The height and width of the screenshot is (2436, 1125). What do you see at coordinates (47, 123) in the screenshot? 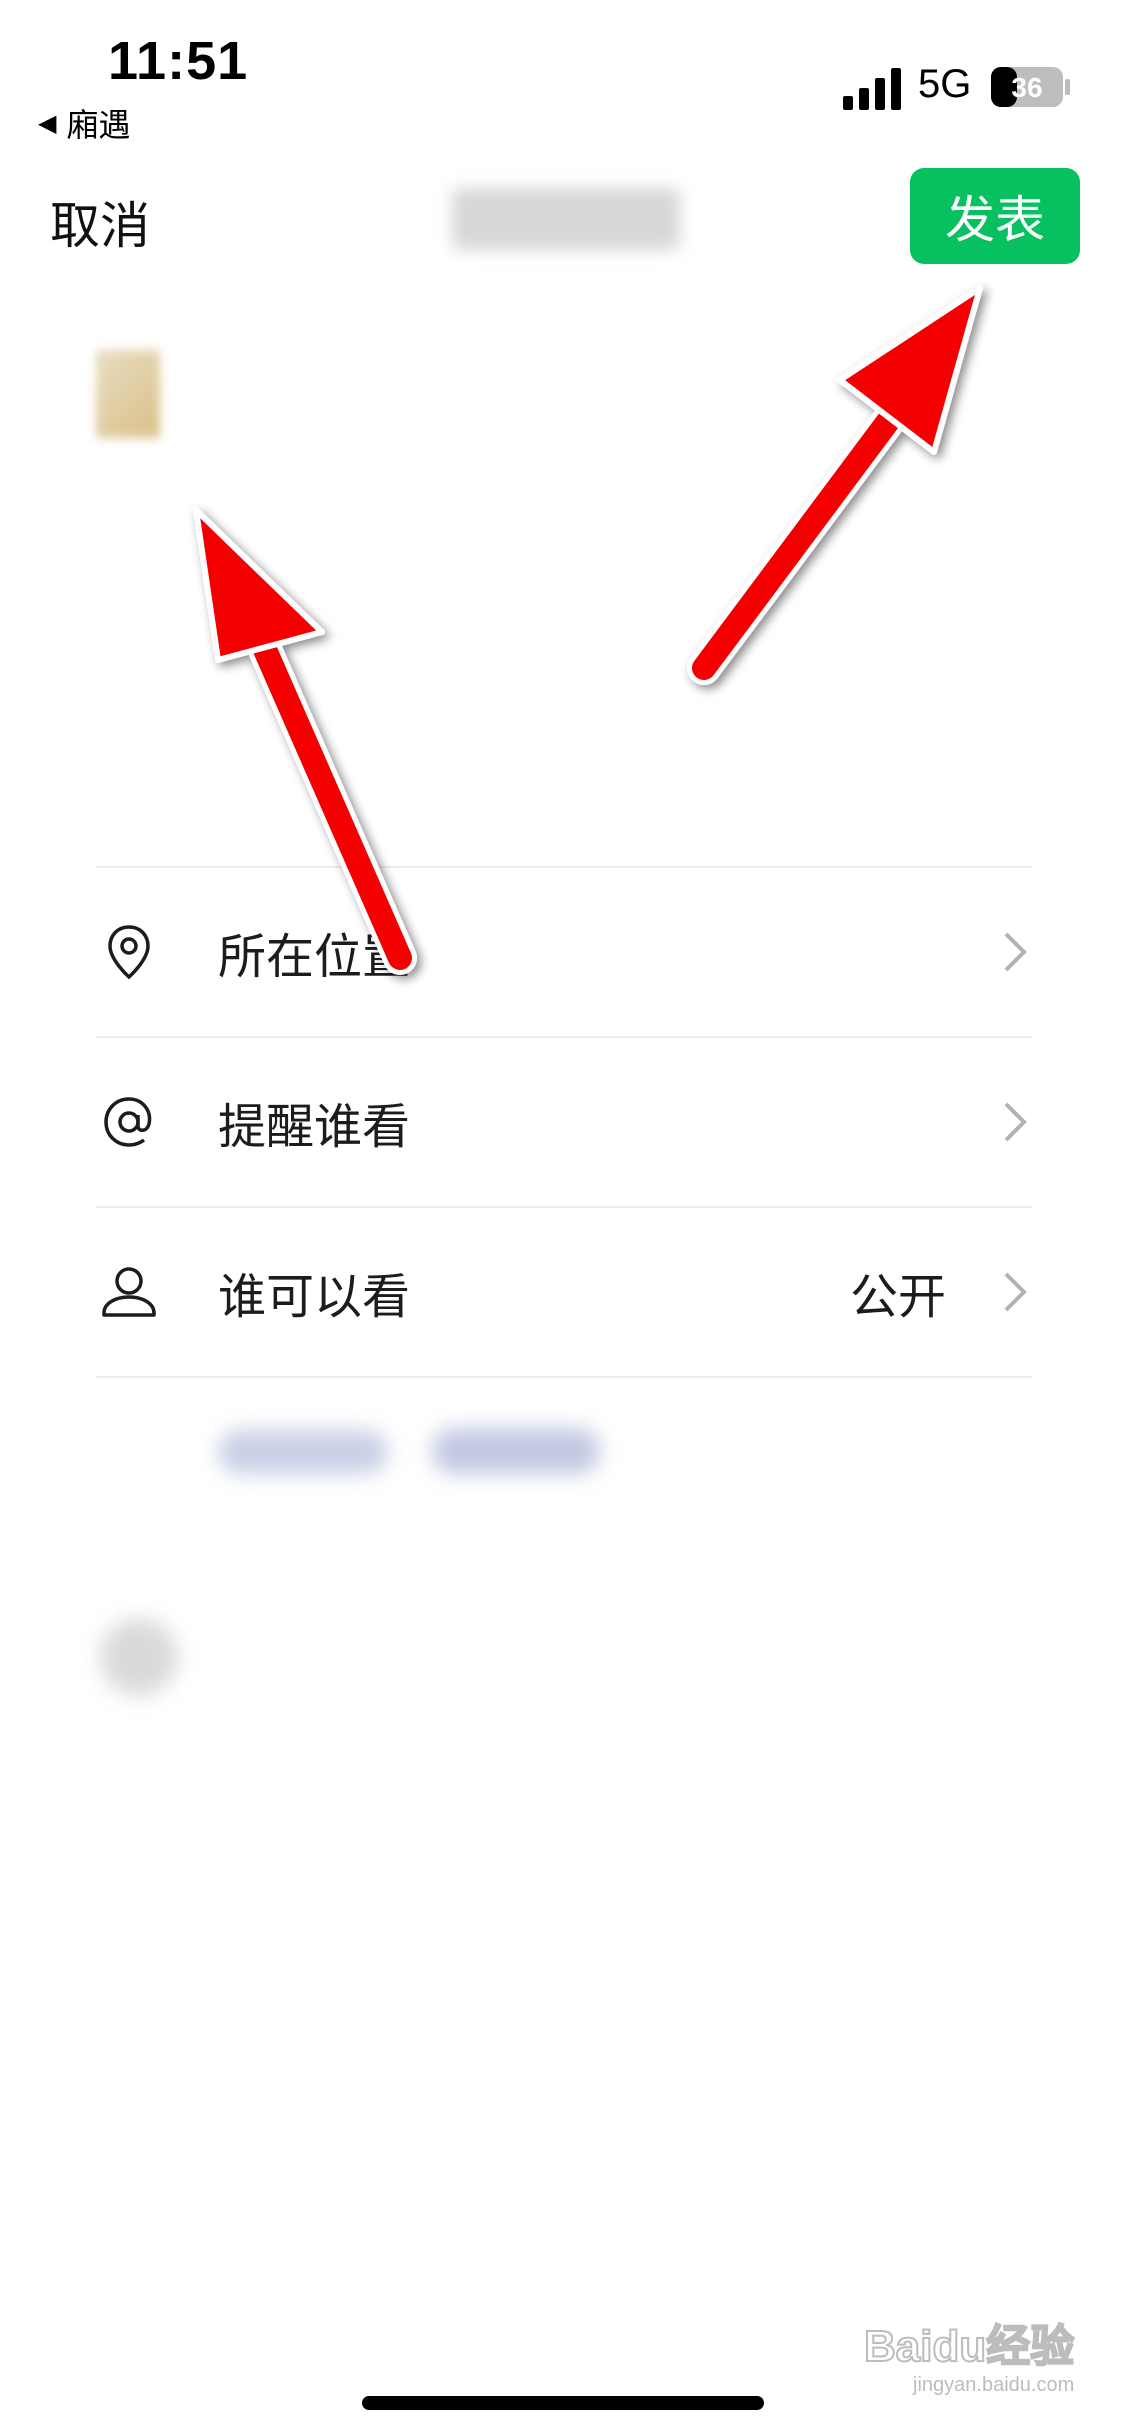
I see `back-triangle-icon: ◀` at bounding box center [47, 123].